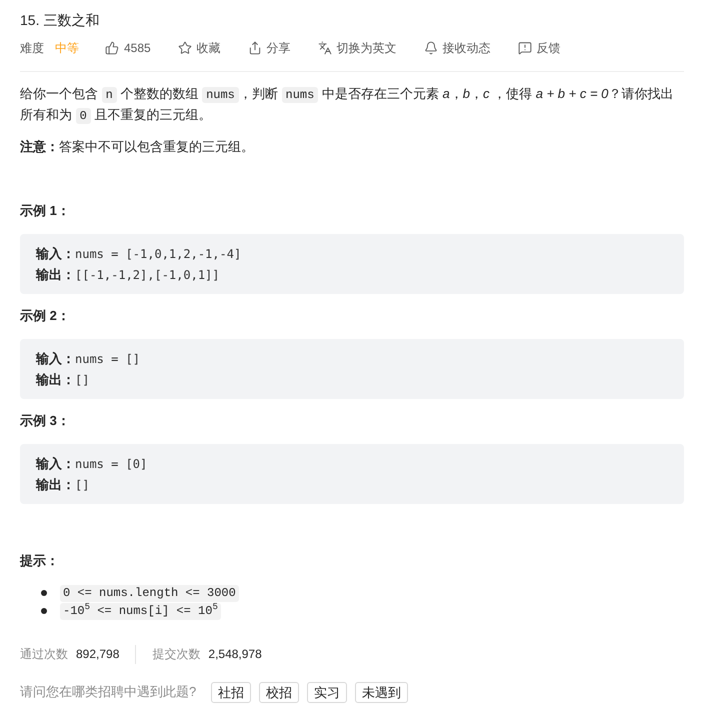 The height and width of the screenshot is (704, 704). What do you see at coordinates (111, 464) in the screenshot?
I see `example-value: nums = [0]` at bounding box center [111, 464].